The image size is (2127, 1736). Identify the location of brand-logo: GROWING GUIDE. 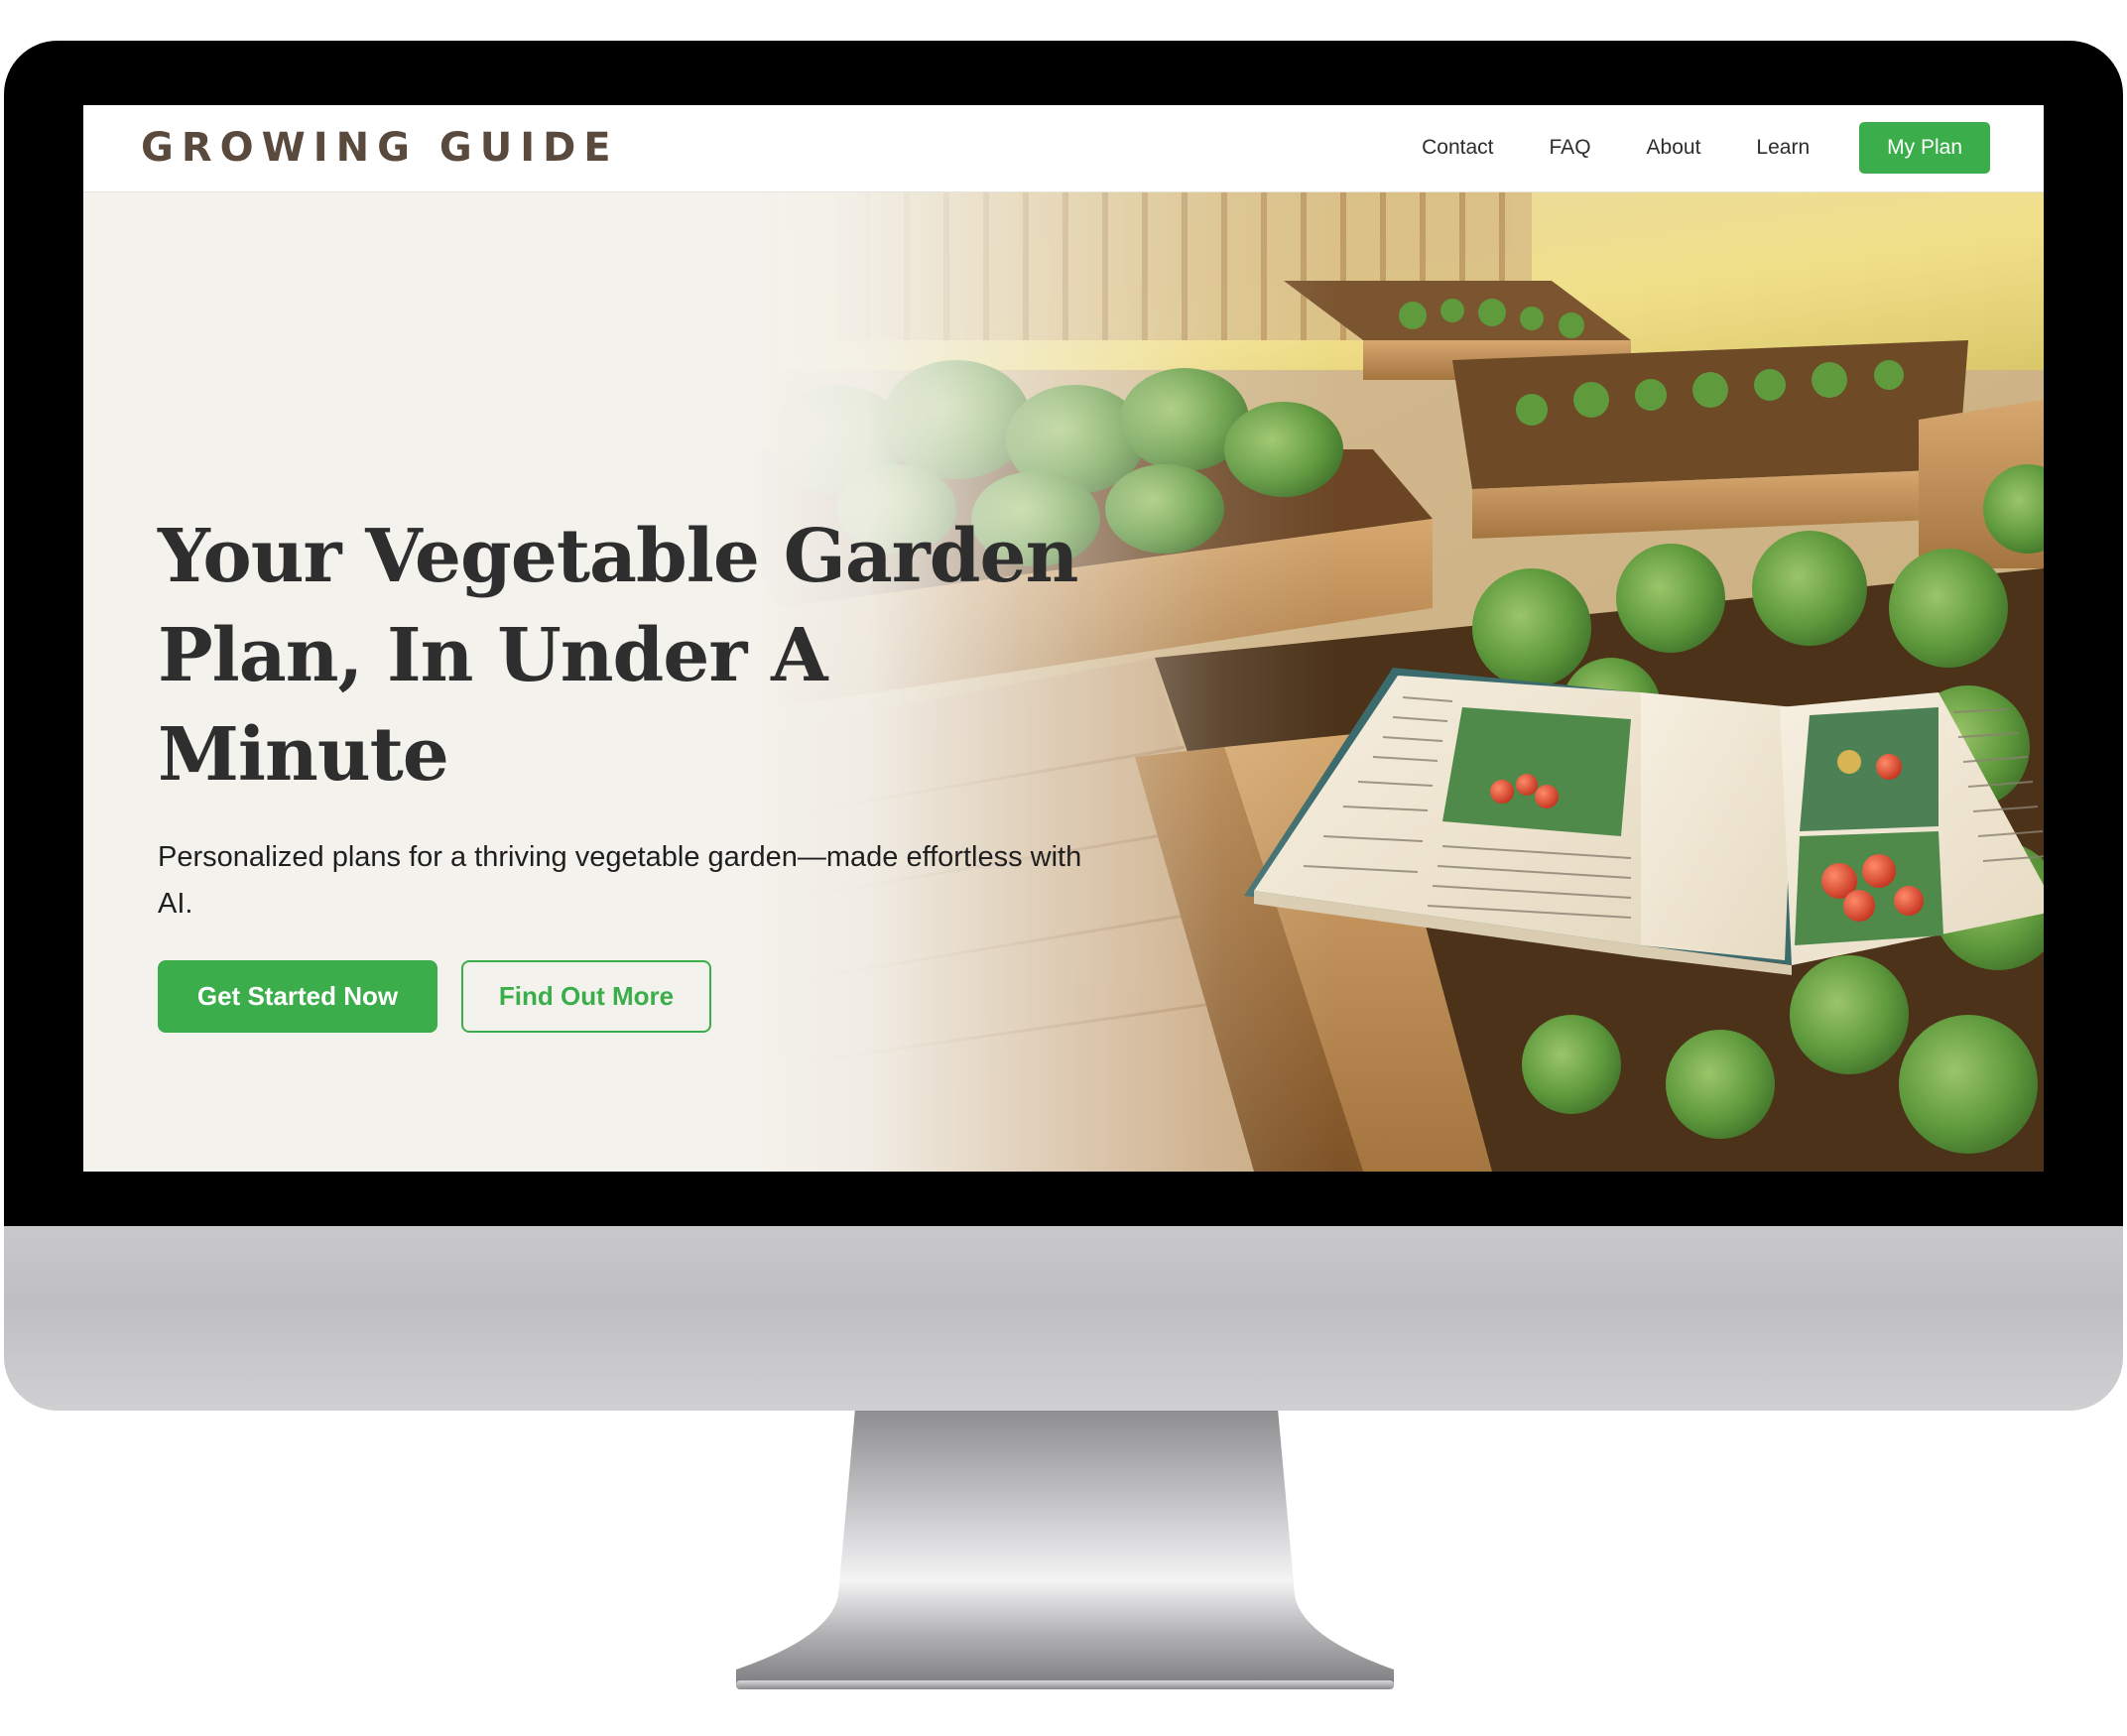
(380, 148).